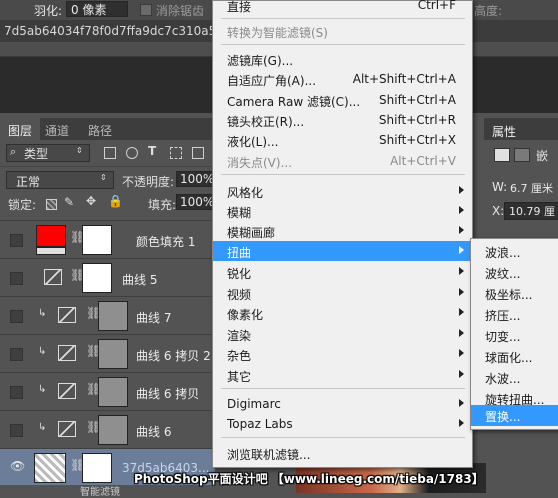 This screenshot has width=558, height=498. Describe the element at coordinates (521, 129) in the screenshot. I see `properties-tab: 属性` at that location.